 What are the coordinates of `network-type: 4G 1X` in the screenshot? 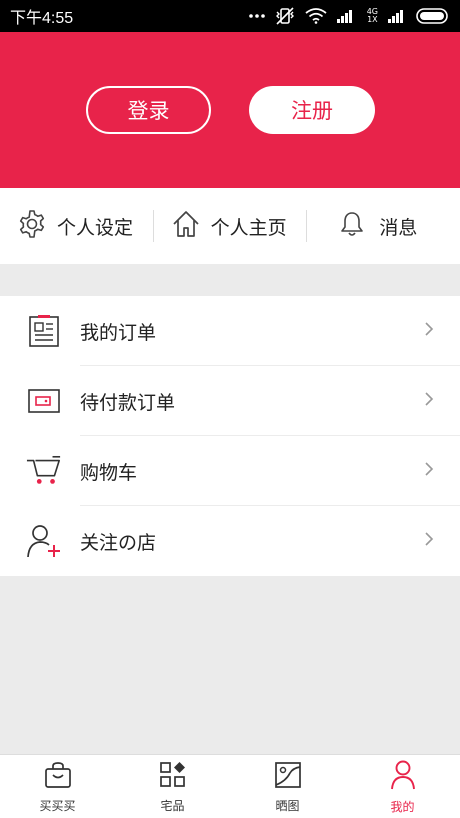 It's located at (372, 16).